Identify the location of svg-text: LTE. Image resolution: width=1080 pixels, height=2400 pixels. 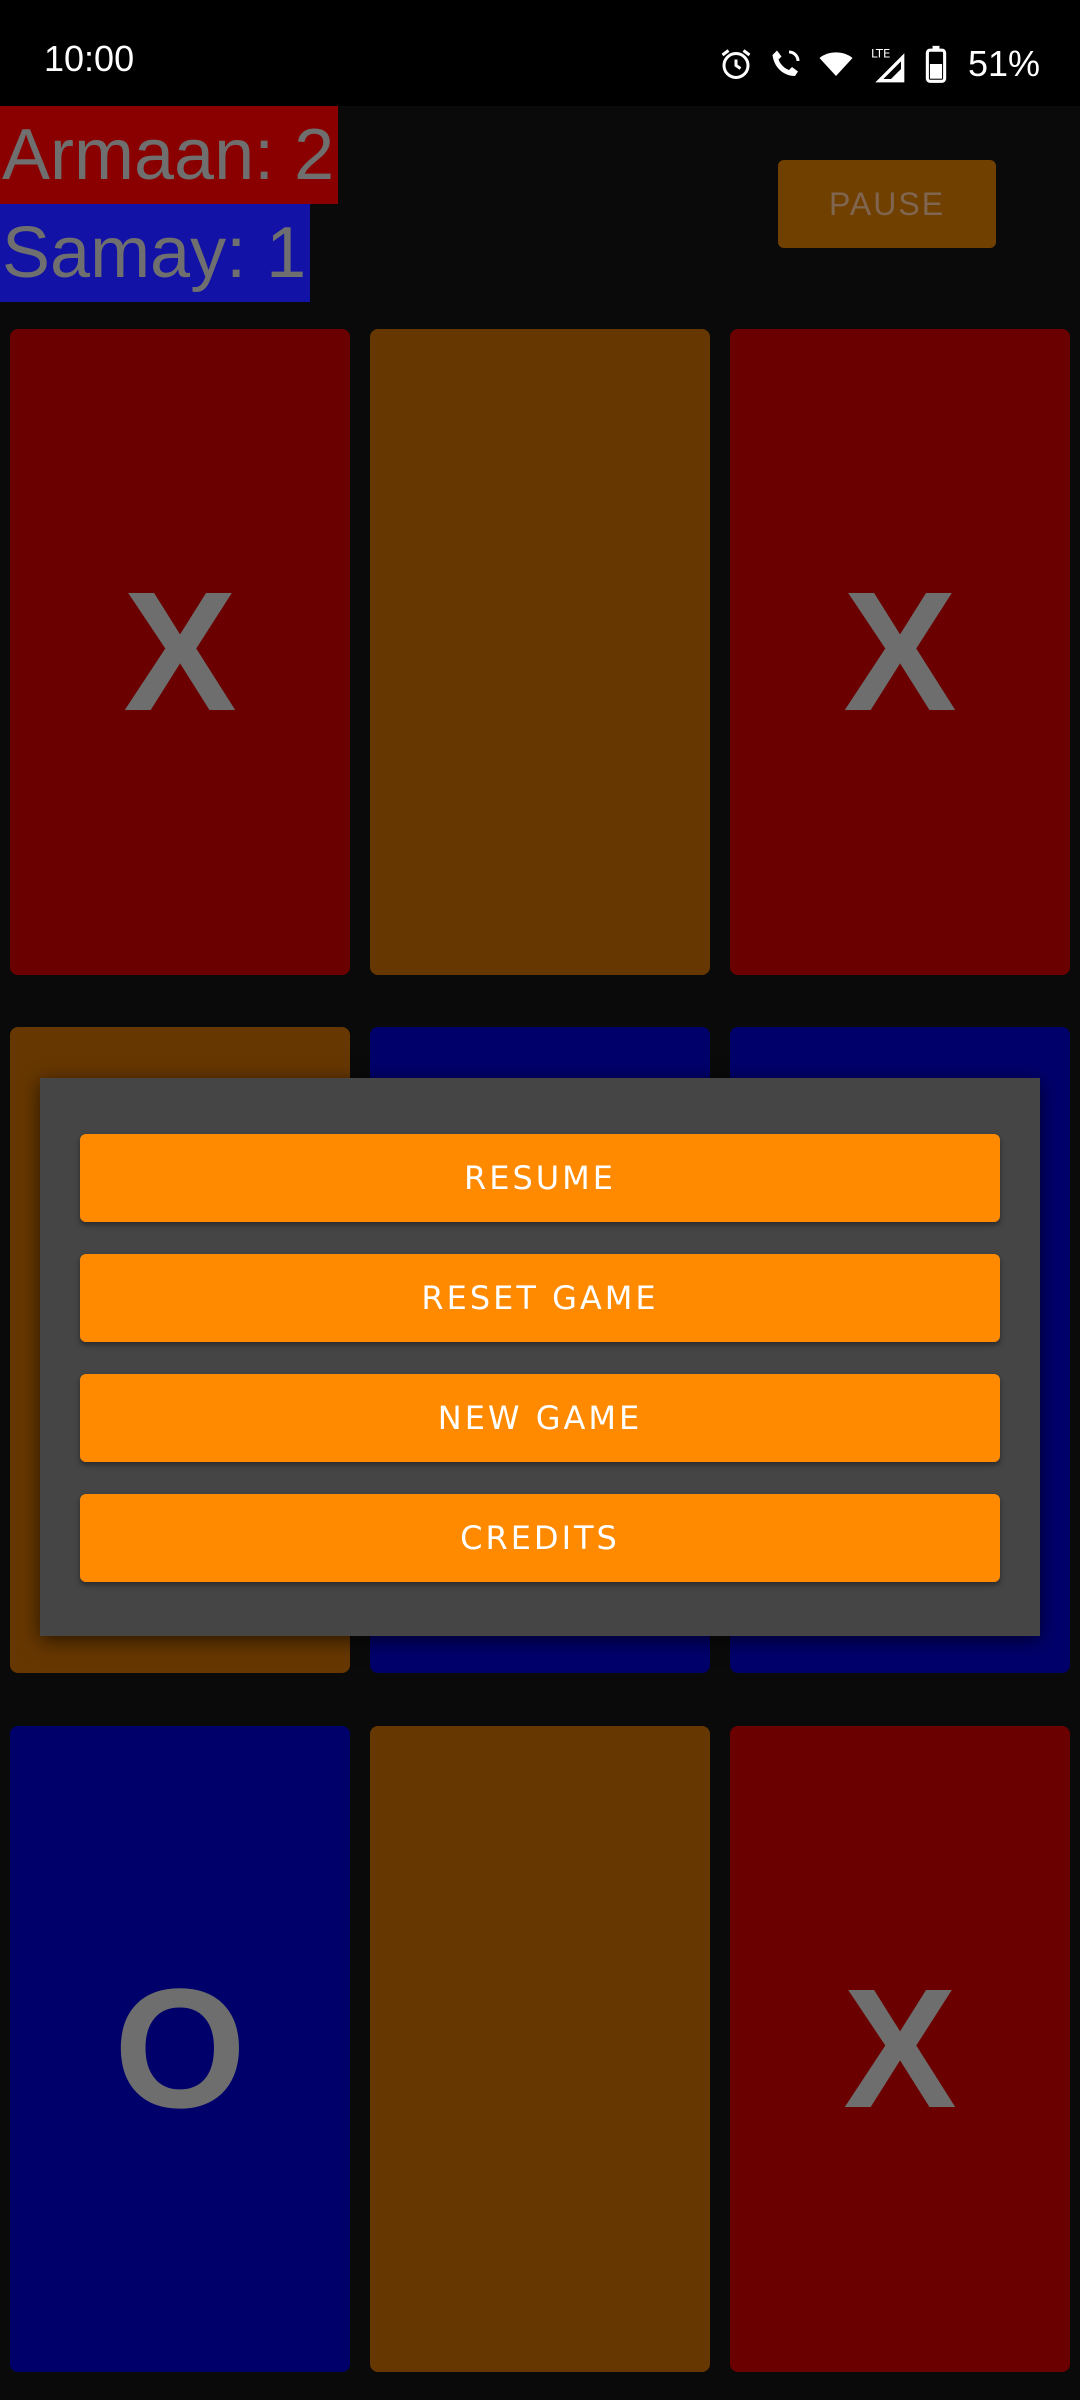
(880, 53).